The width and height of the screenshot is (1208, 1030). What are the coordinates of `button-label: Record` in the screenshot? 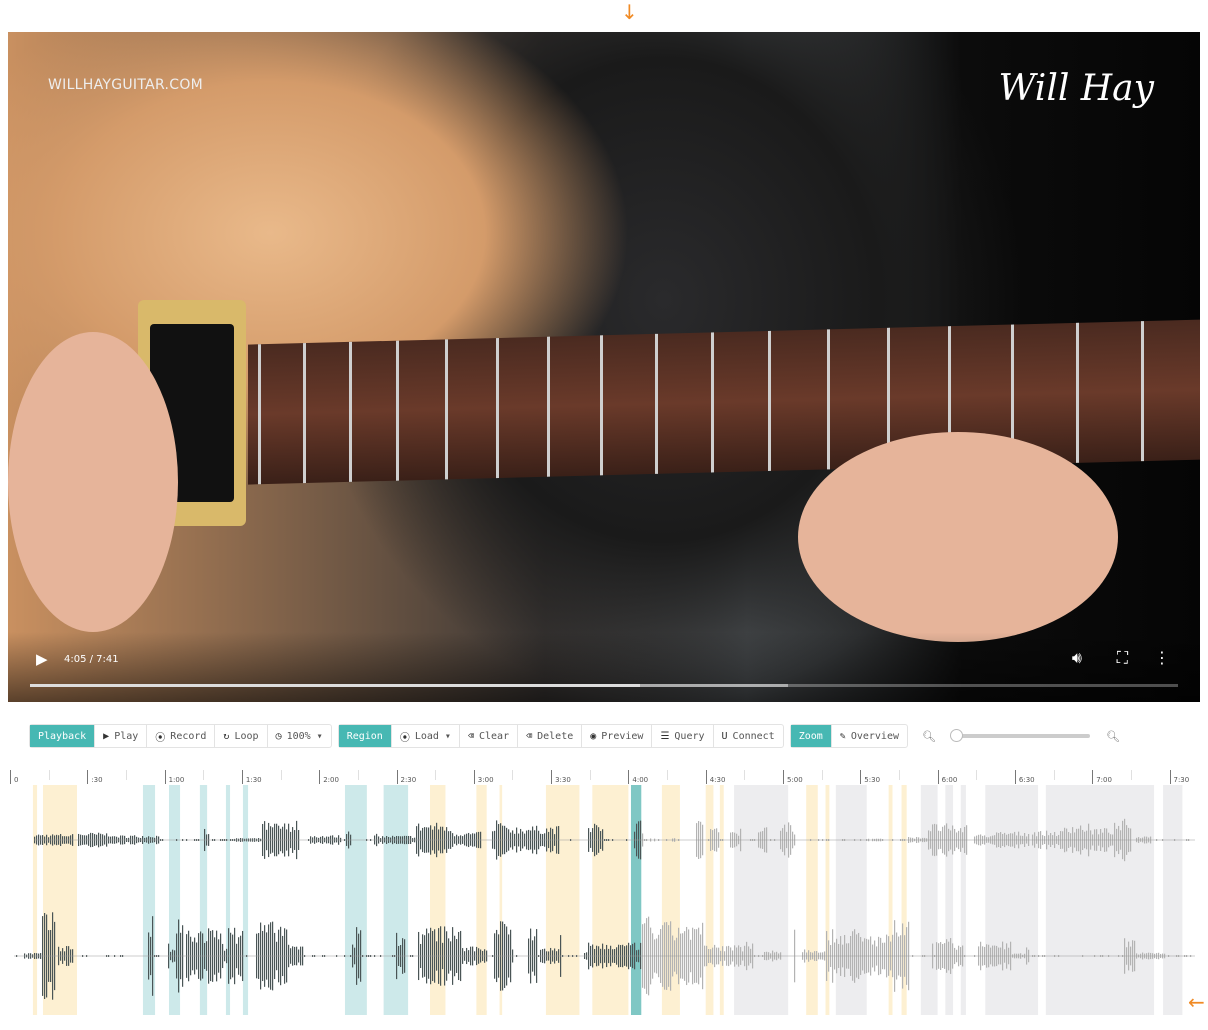 It's located at (188, 736).